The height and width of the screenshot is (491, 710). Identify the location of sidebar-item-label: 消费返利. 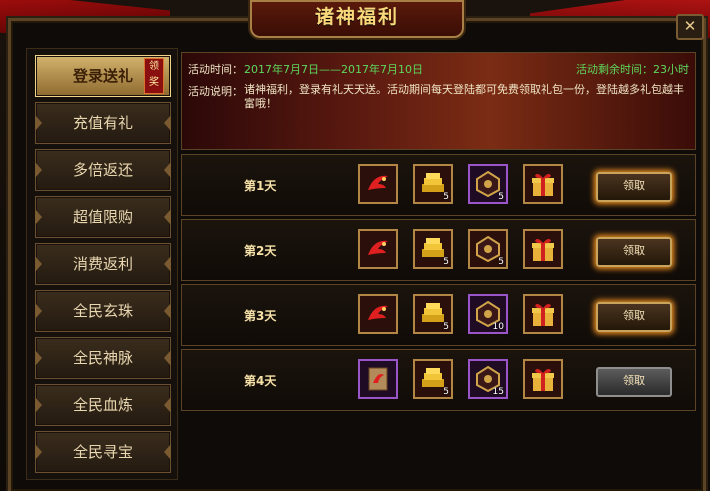
(102, 264).